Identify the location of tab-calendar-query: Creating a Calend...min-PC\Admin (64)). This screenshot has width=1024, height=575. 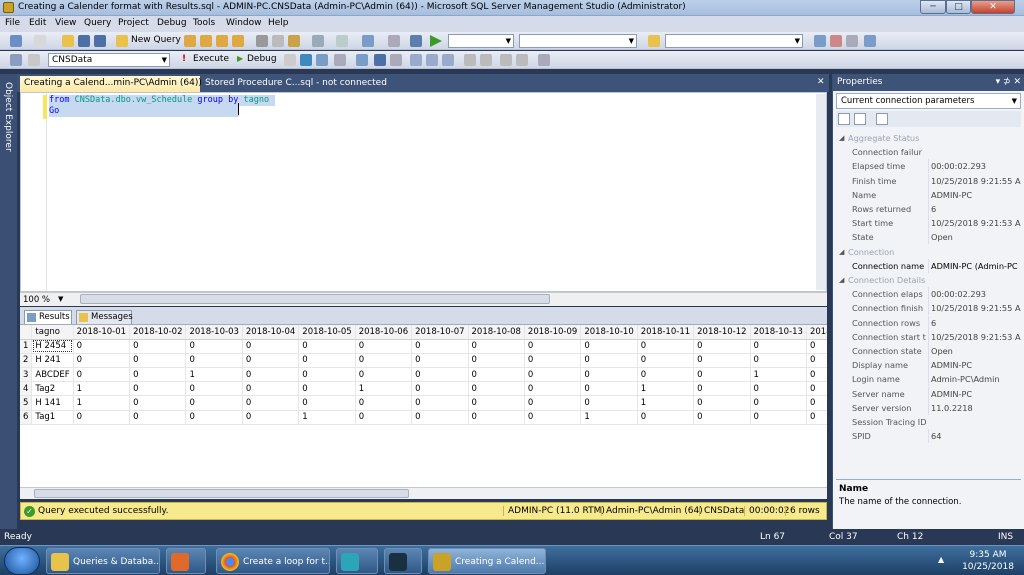
(111, 84).